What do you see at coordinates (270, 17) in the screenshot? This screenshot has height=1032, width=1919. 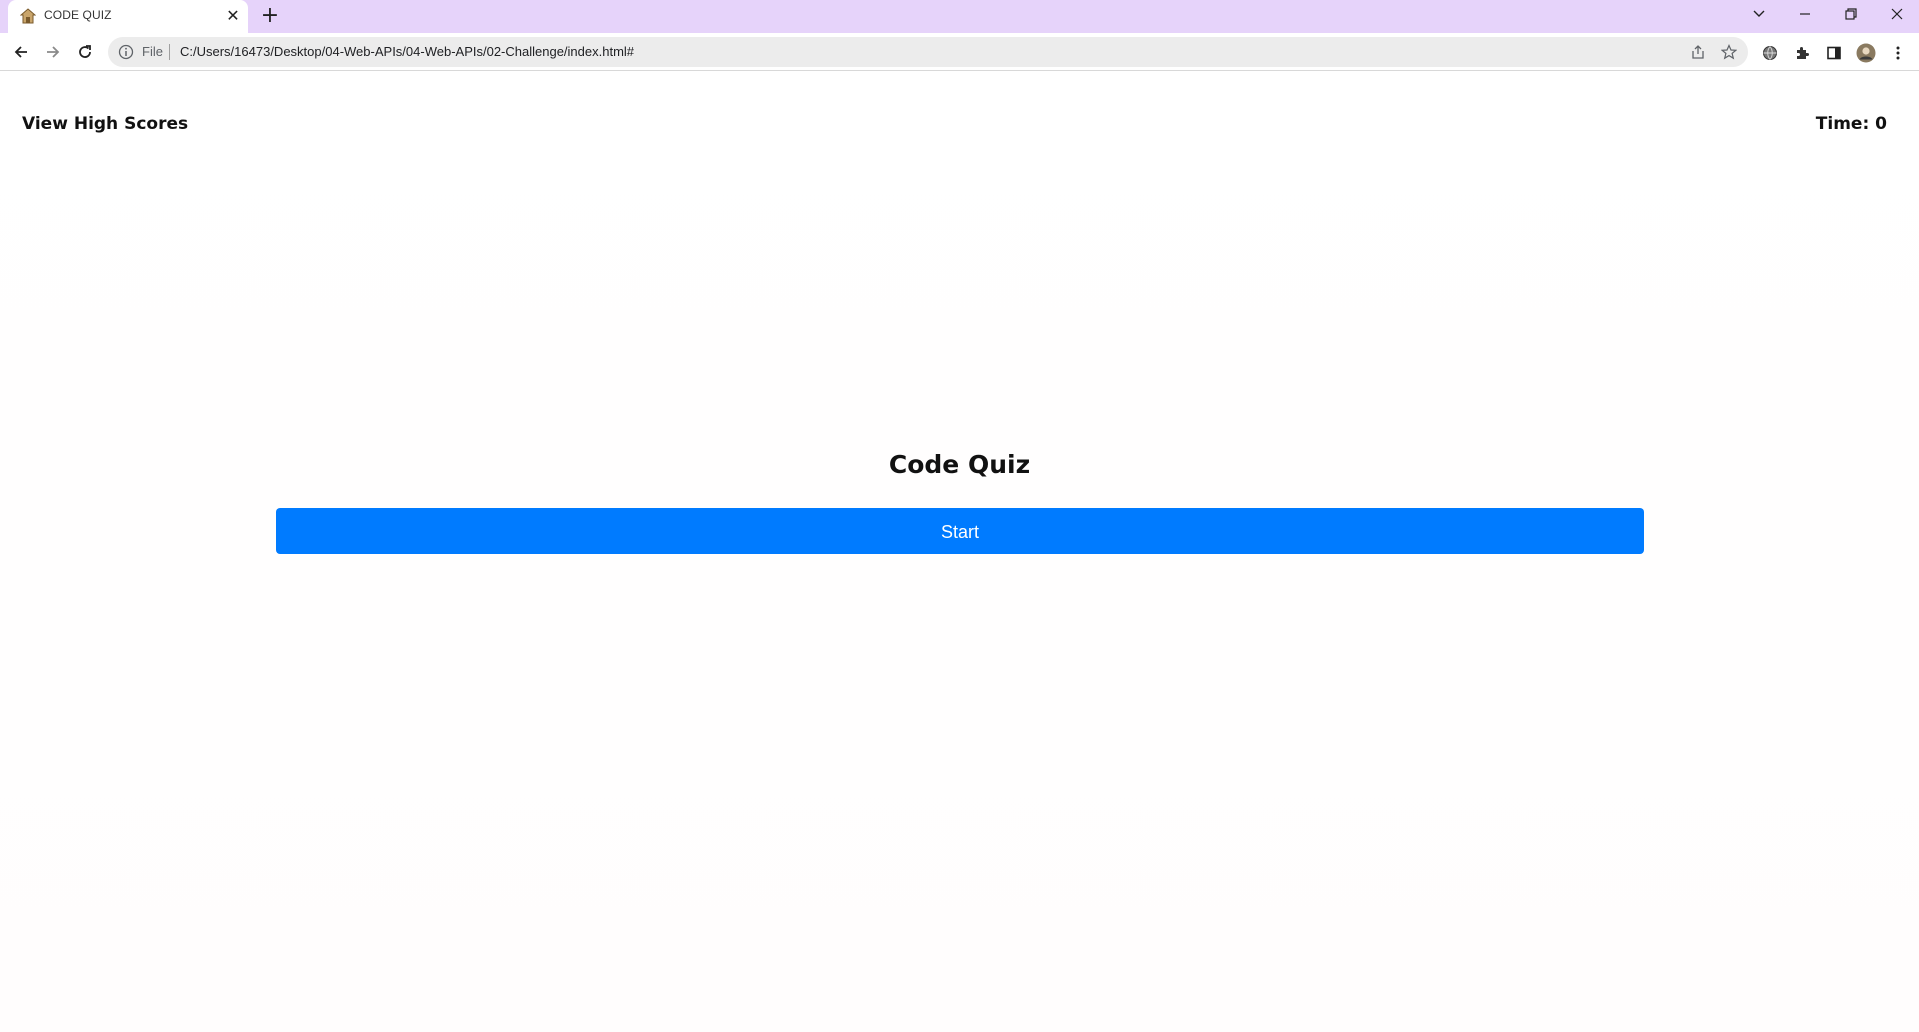 I see `new-tab-button: +` at bounding box center [270, 17].